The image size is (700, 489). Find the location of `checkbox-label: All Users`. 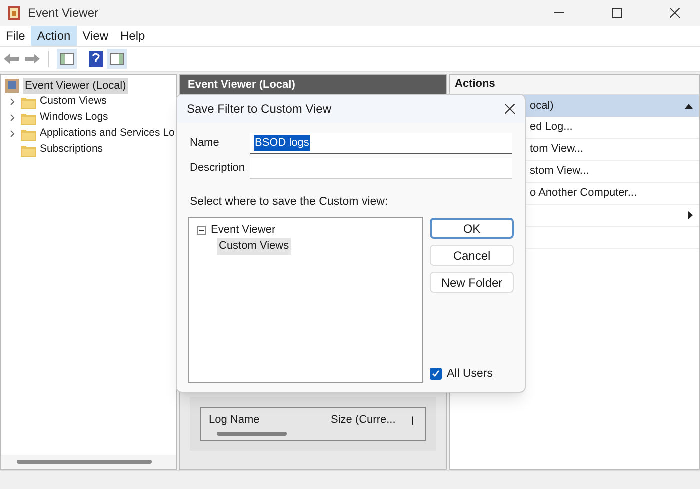

checkbox-label: All Users is located at coordinates (470, 374).